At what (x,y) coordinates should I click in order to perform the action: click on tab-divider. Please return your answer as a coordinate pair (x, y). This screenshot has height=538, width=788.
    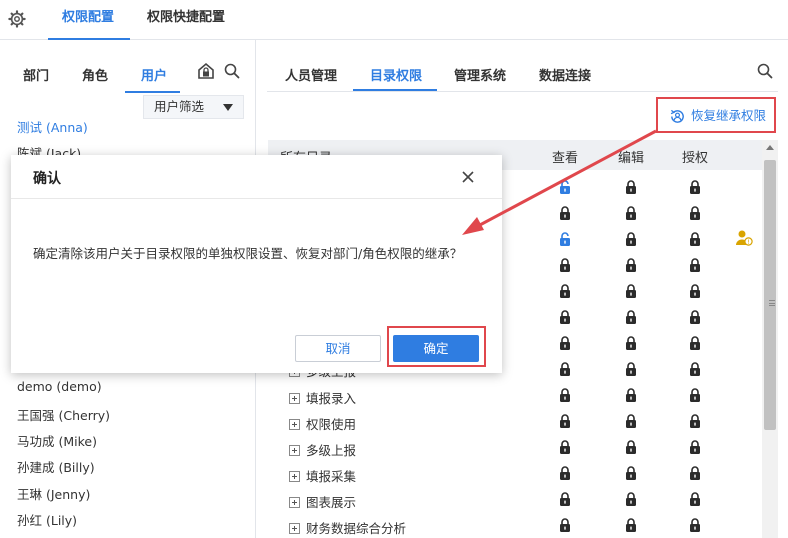
    Looking at the image, I should click on (522, 91).